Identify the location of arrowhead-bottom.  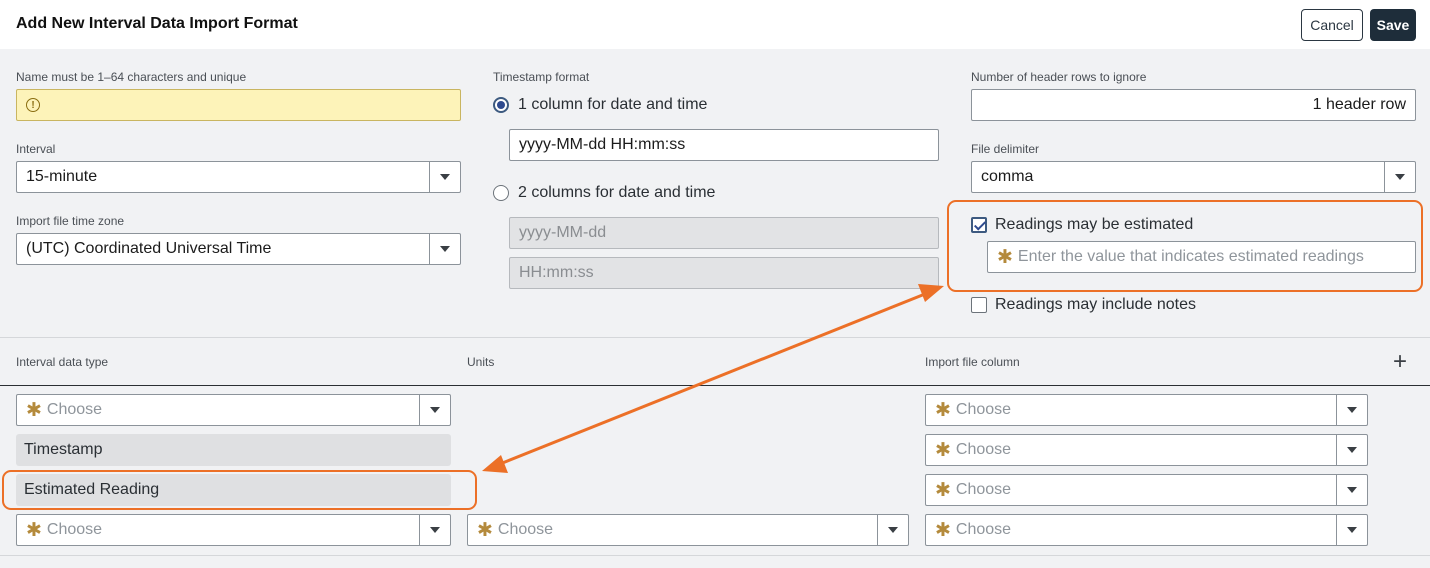
(495, 464).